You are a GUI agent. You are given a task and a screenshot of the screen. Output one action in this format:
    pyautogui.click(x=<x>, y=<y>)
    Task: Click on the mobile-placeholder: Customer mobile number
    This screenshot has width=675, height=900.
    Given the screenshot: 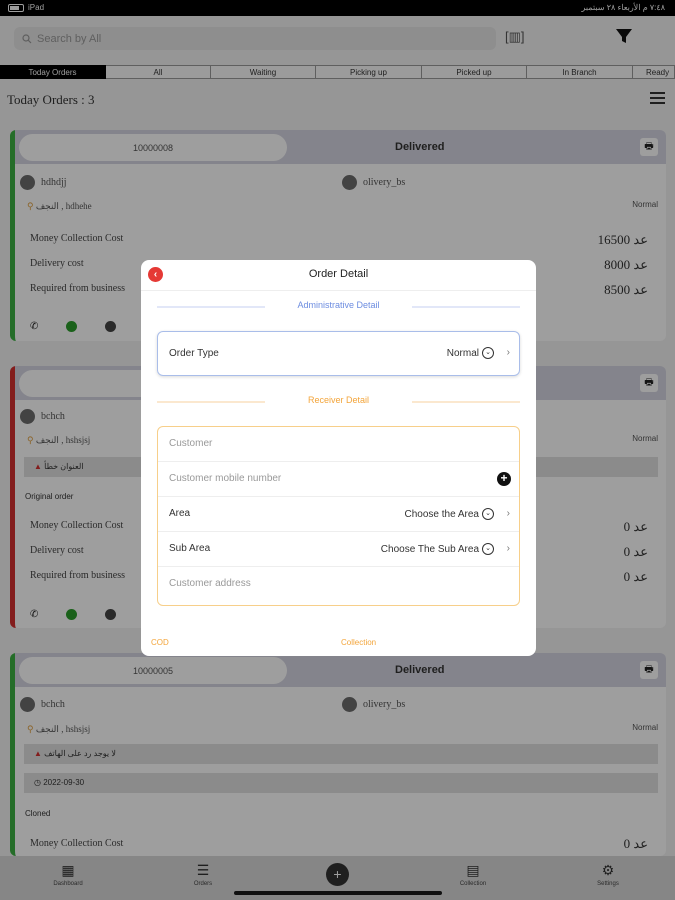 What is the action you would take?
    pyautogui.click(x=225, y=478)
    